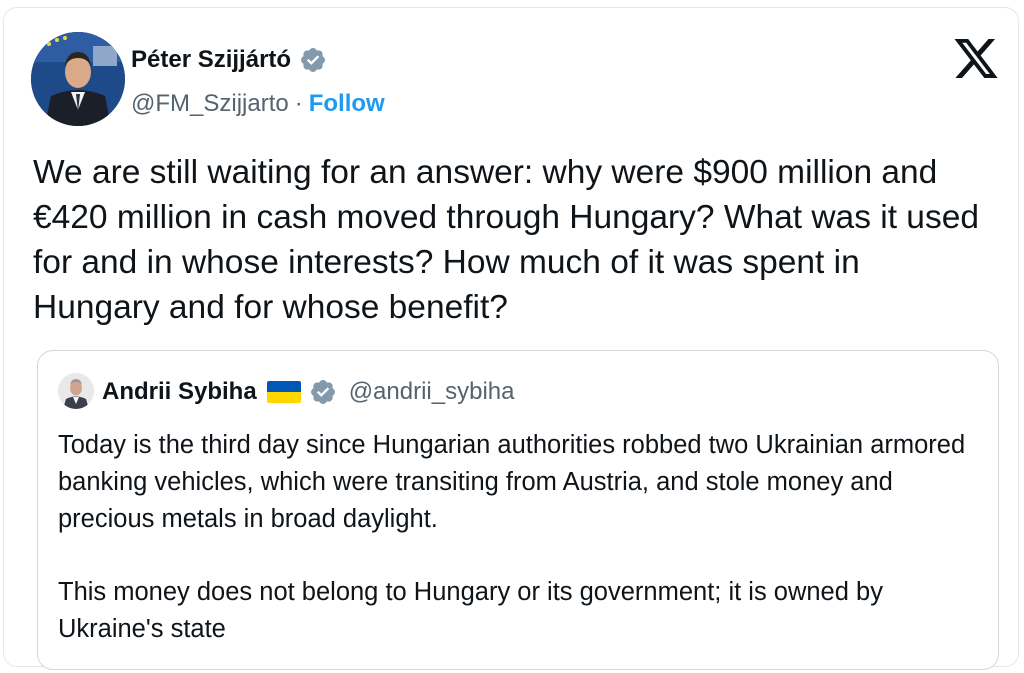 This screenshot has height=673, width=1024. I want to click on author-avatar, so click(78, 79).